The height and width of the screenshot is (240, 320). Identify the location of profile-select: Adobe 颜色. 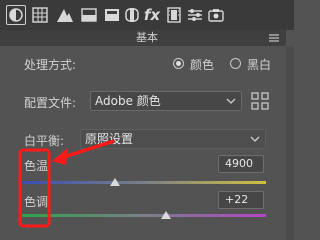
(166, 101).